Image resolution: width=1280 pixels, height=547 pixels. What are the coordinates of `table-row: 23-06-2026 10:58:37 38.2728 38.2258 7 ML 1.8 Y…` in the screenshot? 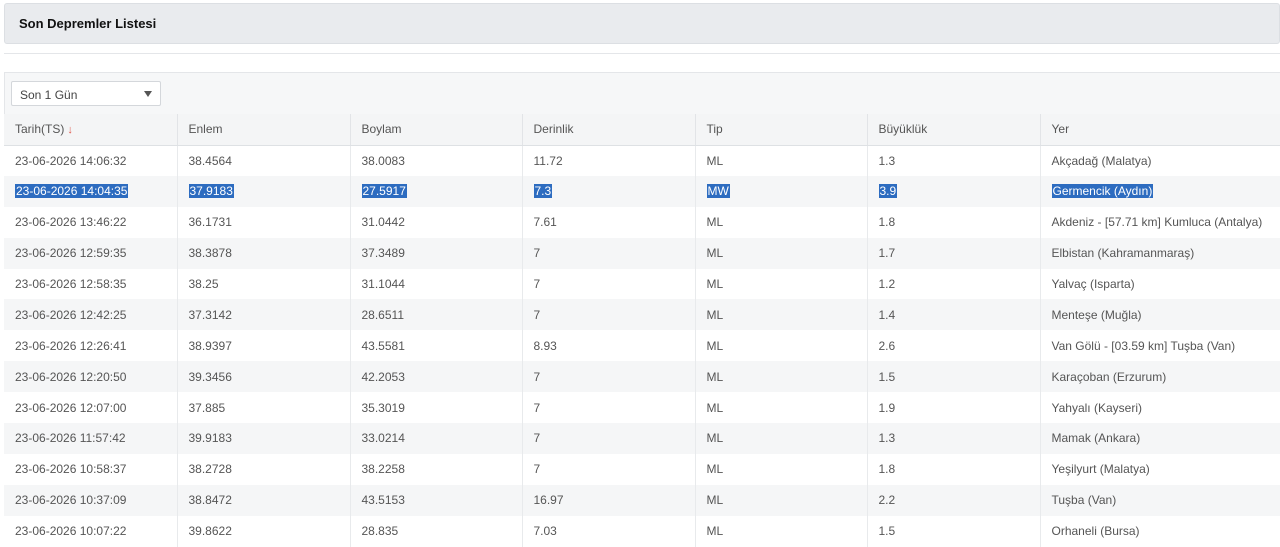 It's located at (642, 469).